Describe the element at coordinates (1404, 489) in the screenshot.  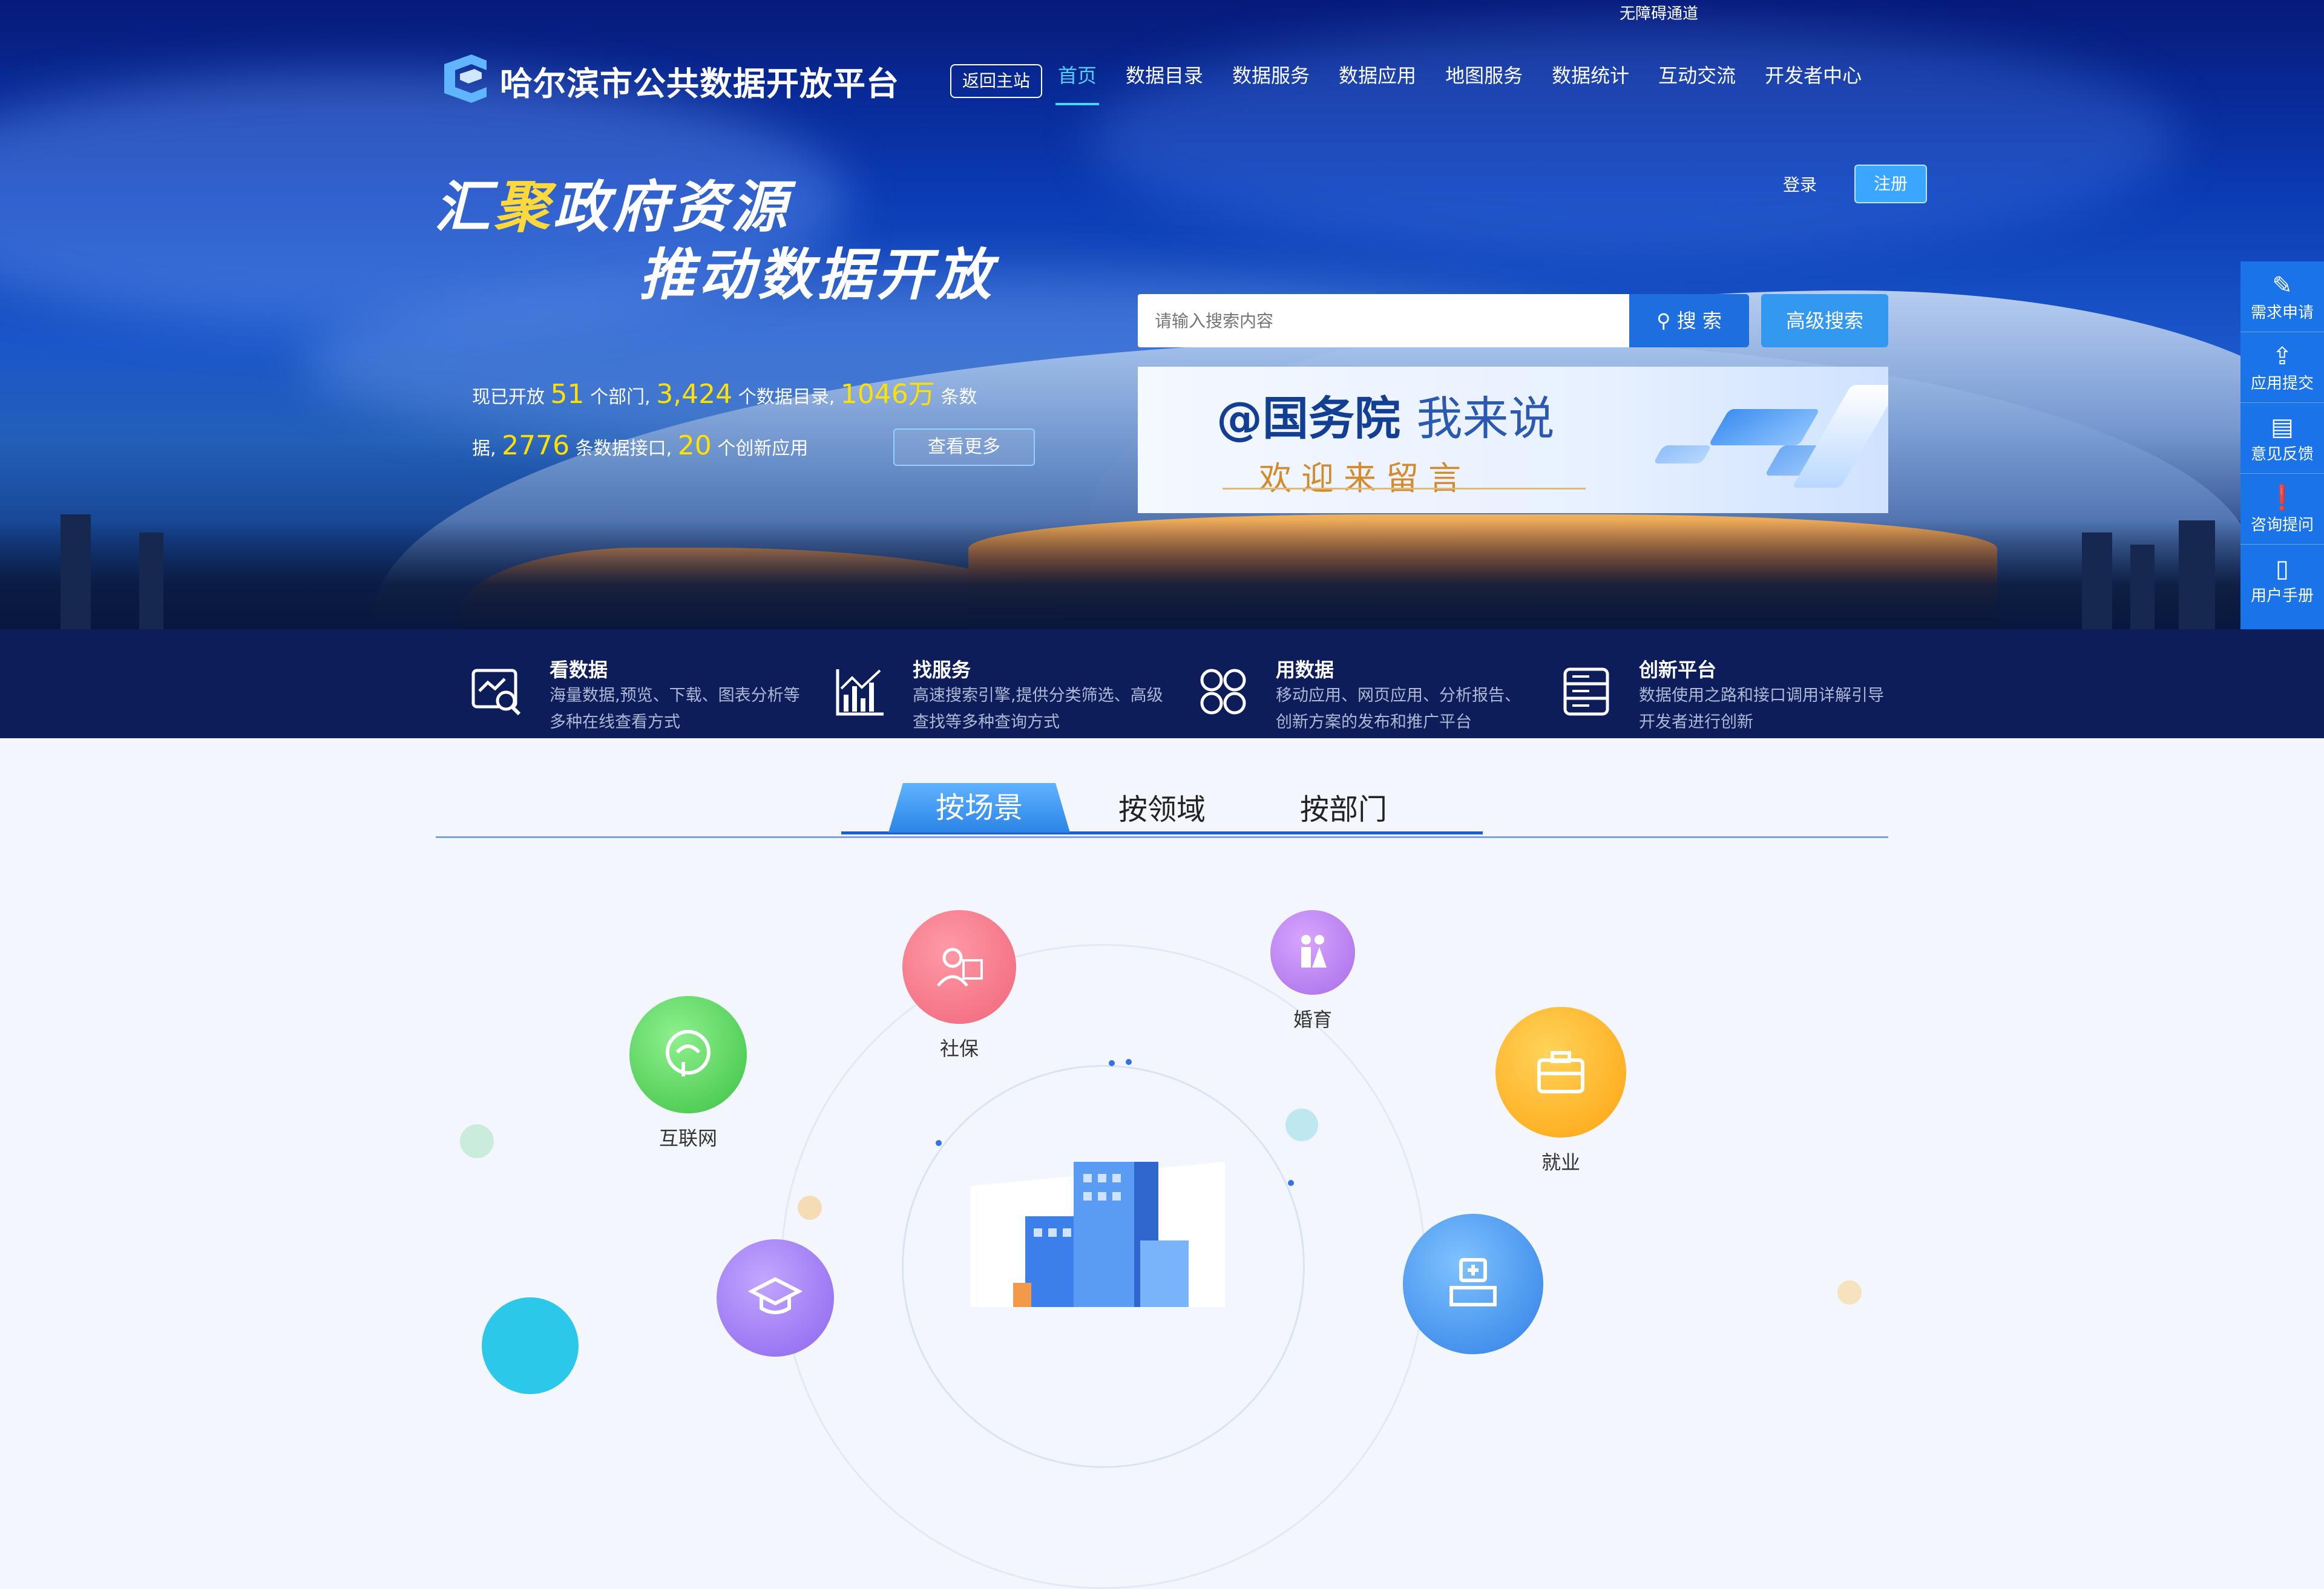
I see `banner-divider` at that location.